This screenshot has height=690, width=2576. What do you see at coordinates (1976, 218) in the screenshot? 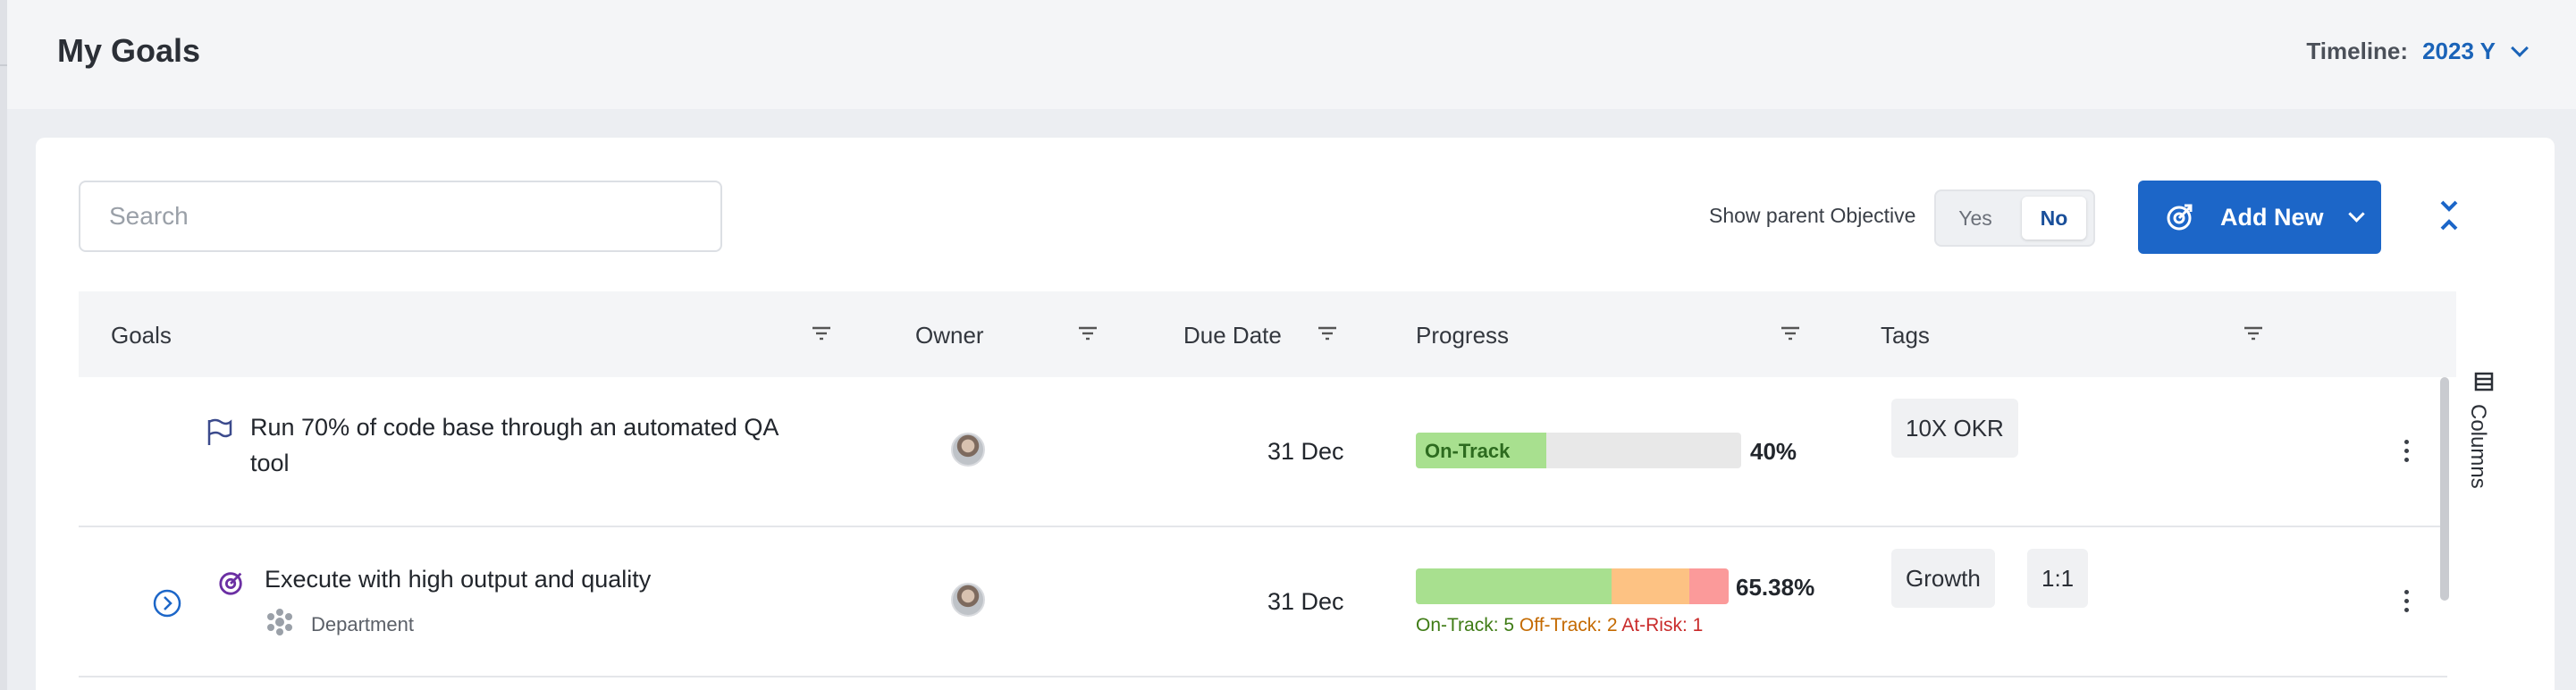
I see `toggle-yes-option: Yes` at bounding box center [1976, 218].